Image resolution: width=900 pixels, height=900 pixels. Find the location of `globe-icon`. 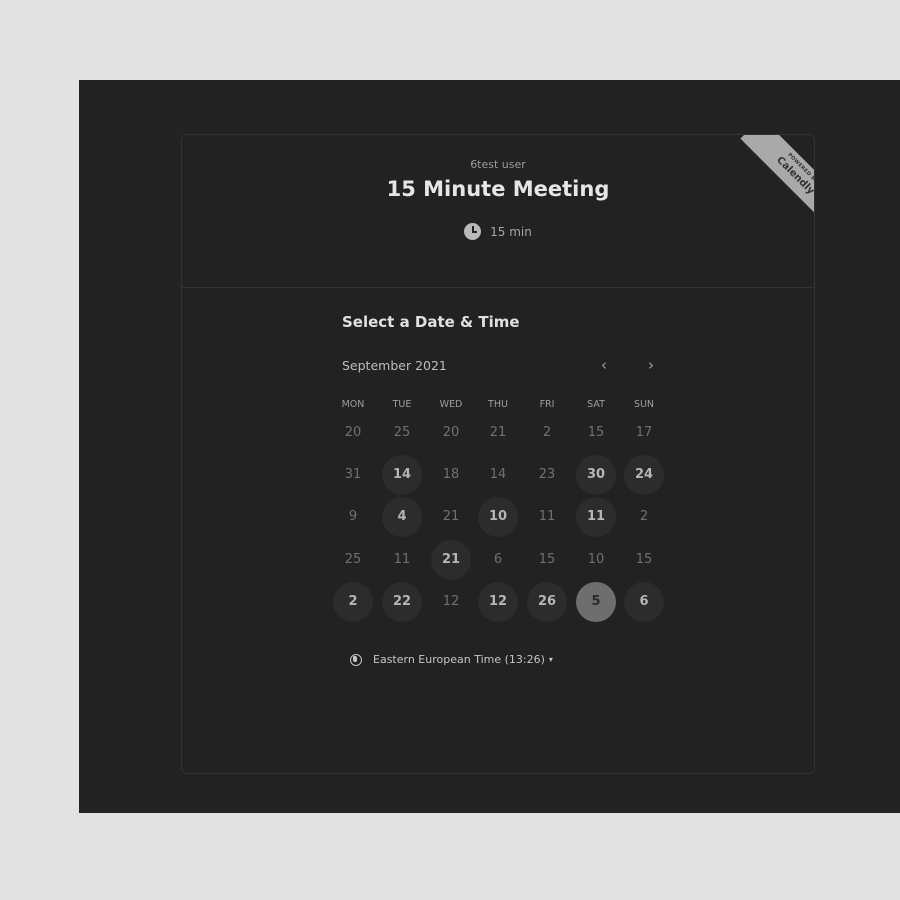

globe-icon is located at coordinates (356, 659).